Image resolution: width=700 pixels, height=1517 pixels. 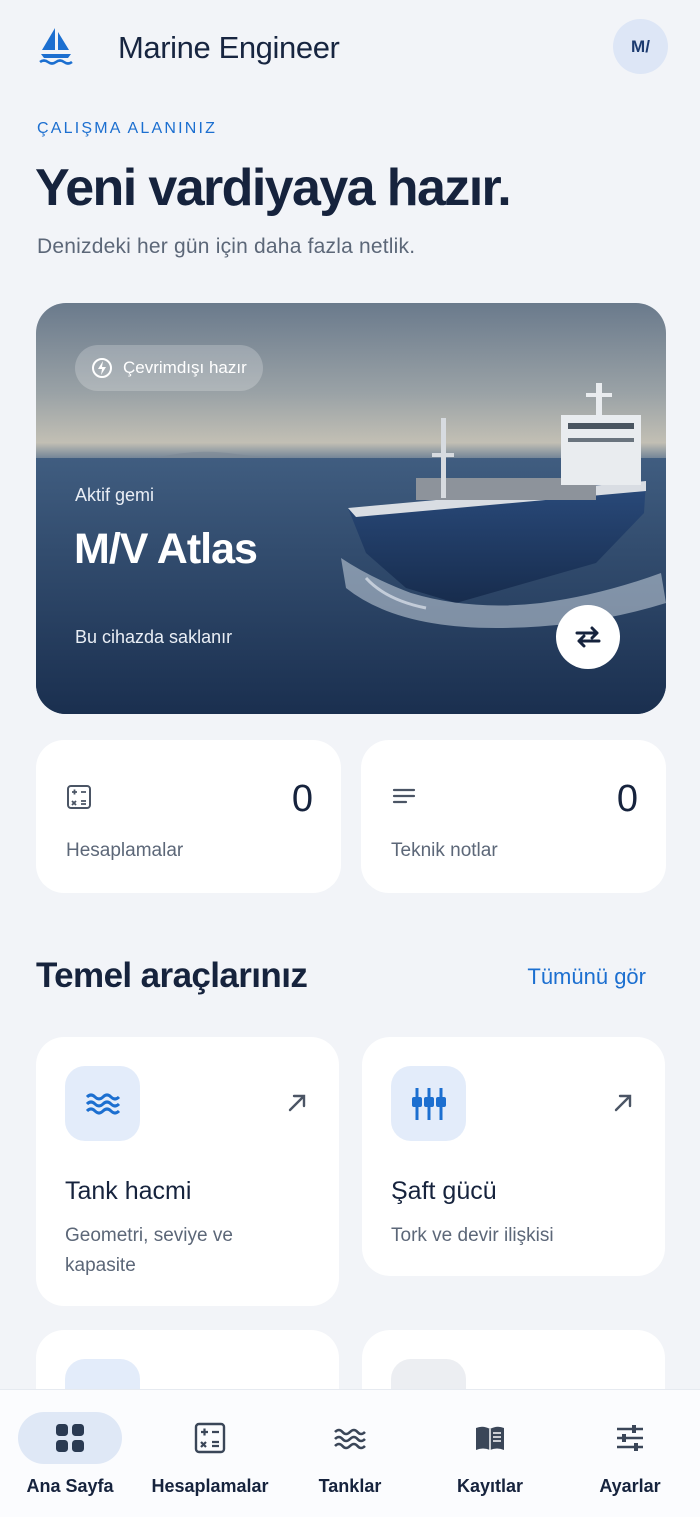 I want to click on offline-badge-label: Çevrimdışı hazır, so click(x=185, y=367).